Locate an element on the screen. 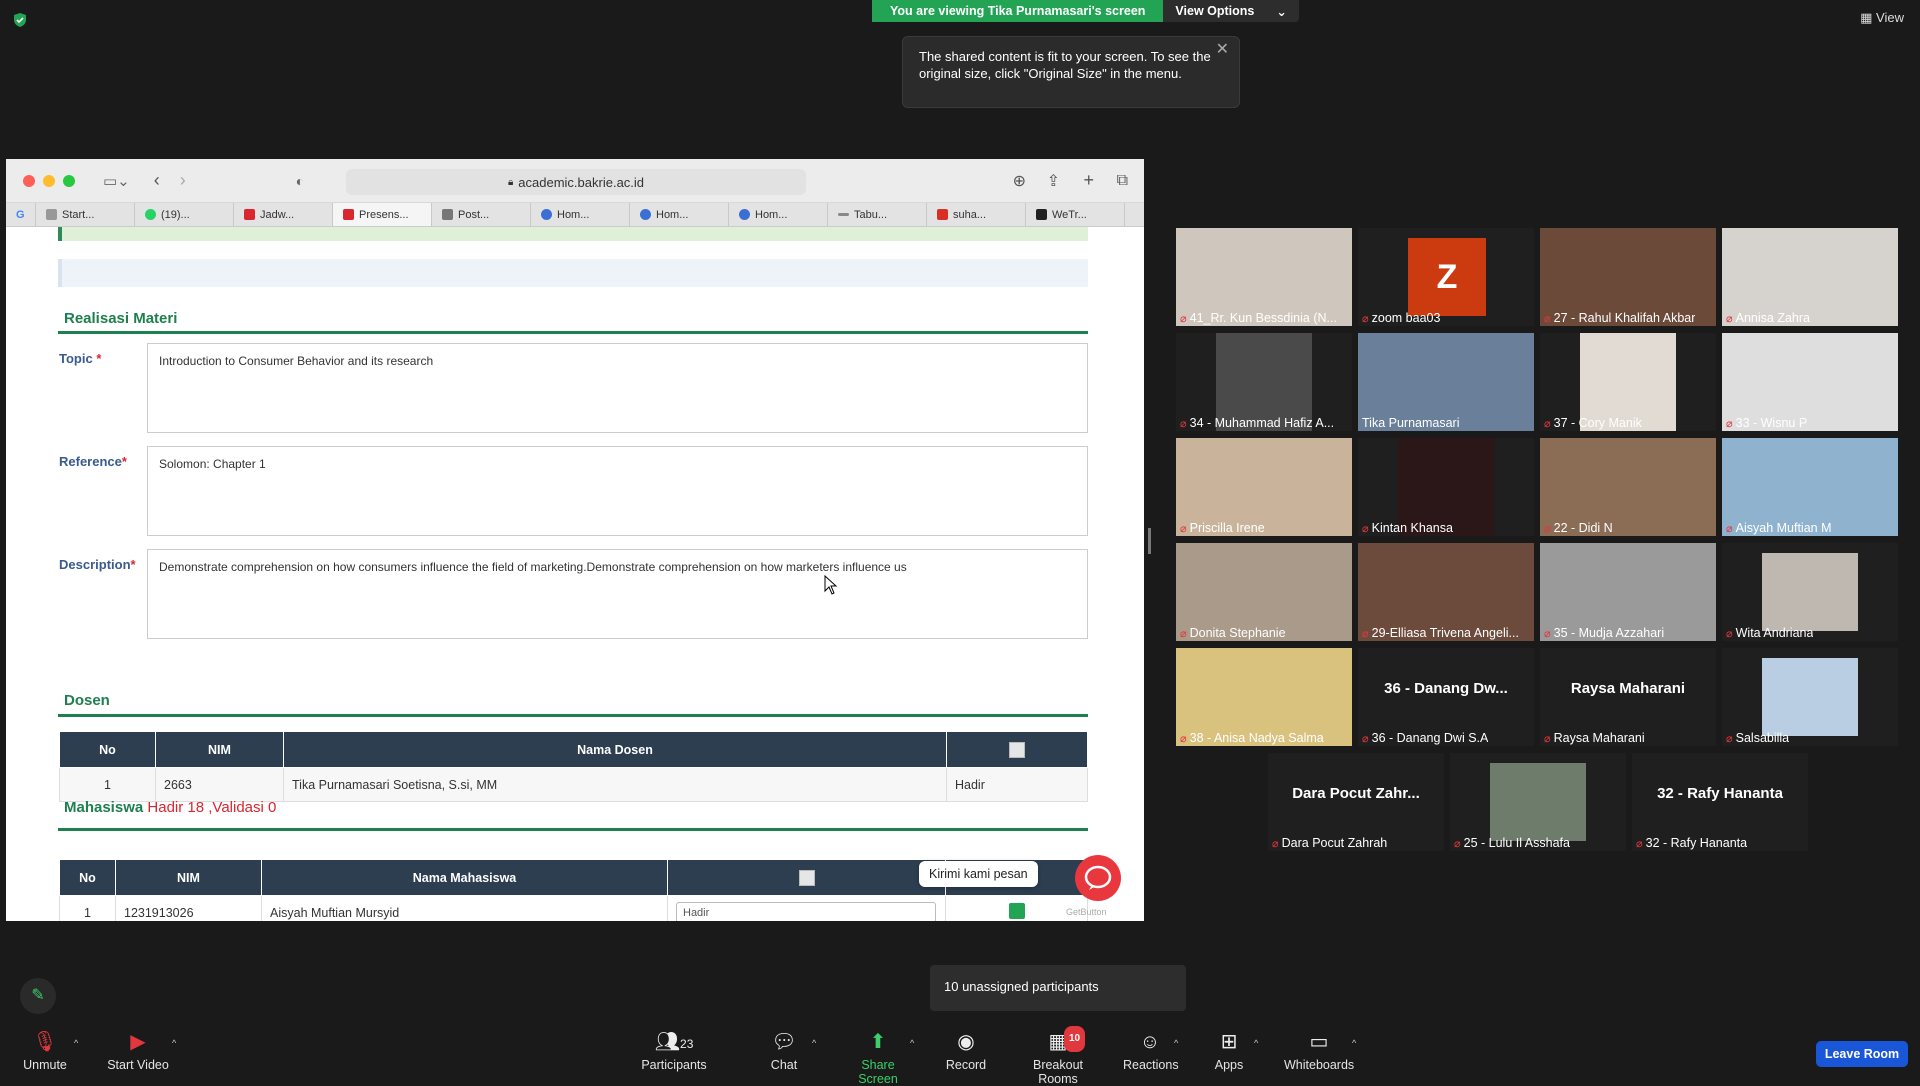 This screenshot has width=1920, height=1086. participant-tile: ⌀ 22 - Didi N is located at coordinates (1628, 487).